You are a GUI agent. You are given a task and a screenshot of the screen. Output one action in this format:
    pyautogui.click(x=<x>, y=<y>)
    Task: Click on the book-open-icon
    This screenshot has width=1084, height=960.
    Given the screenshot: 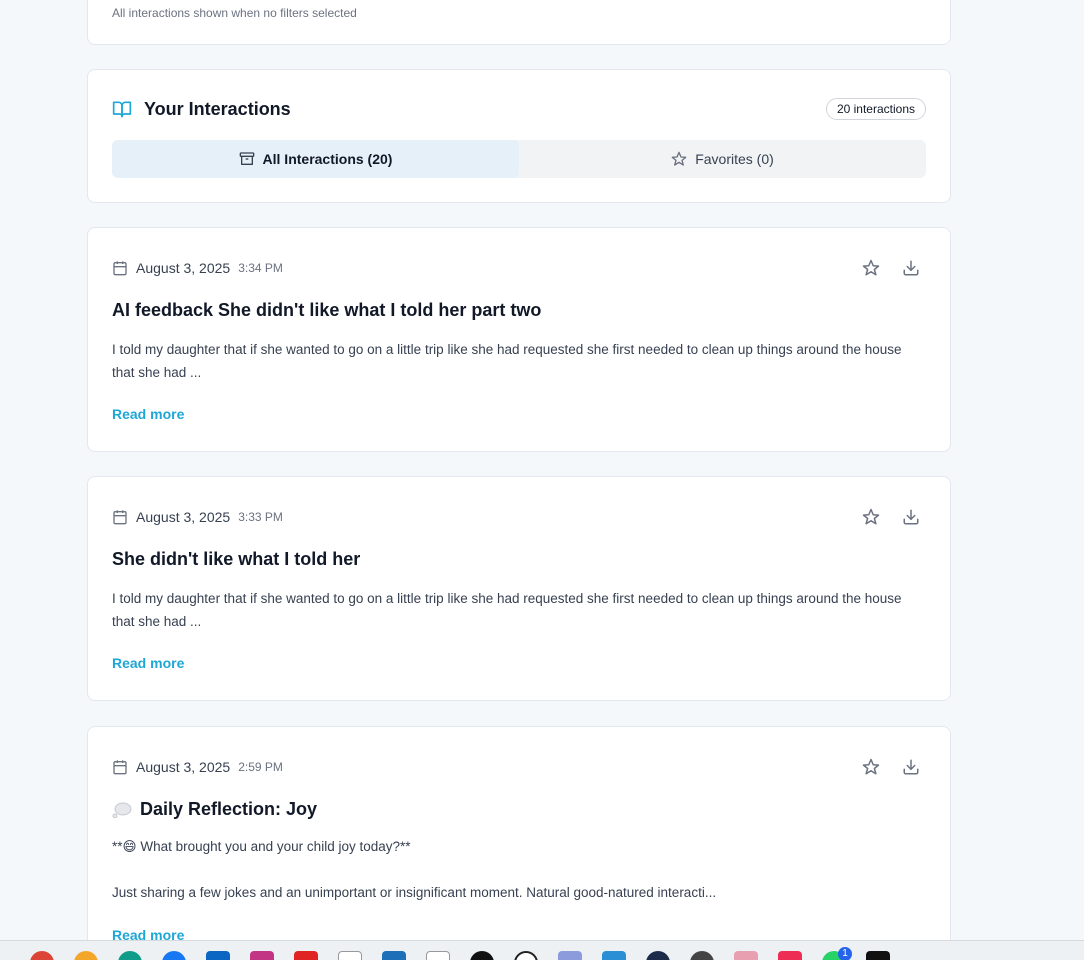 What is the action you would take?
    pyautogui.click(x=122, y=109)
    